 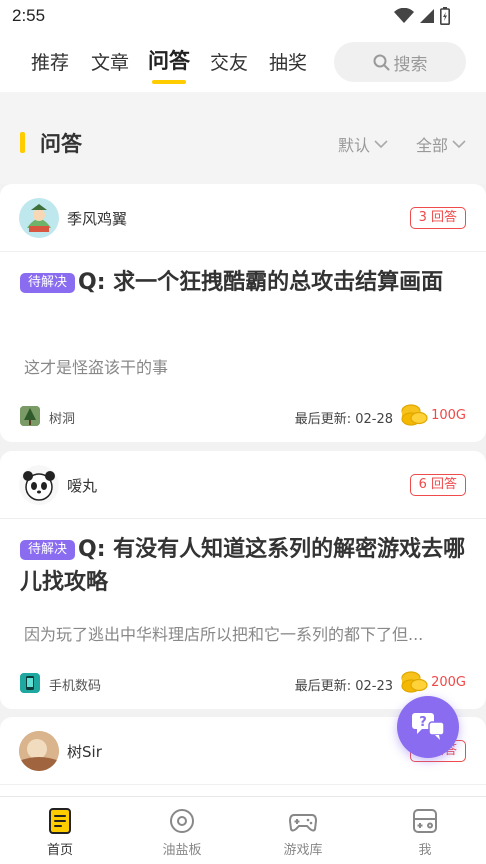 I want to click on chat-question-icon: ?, so click(x=428, y=726).